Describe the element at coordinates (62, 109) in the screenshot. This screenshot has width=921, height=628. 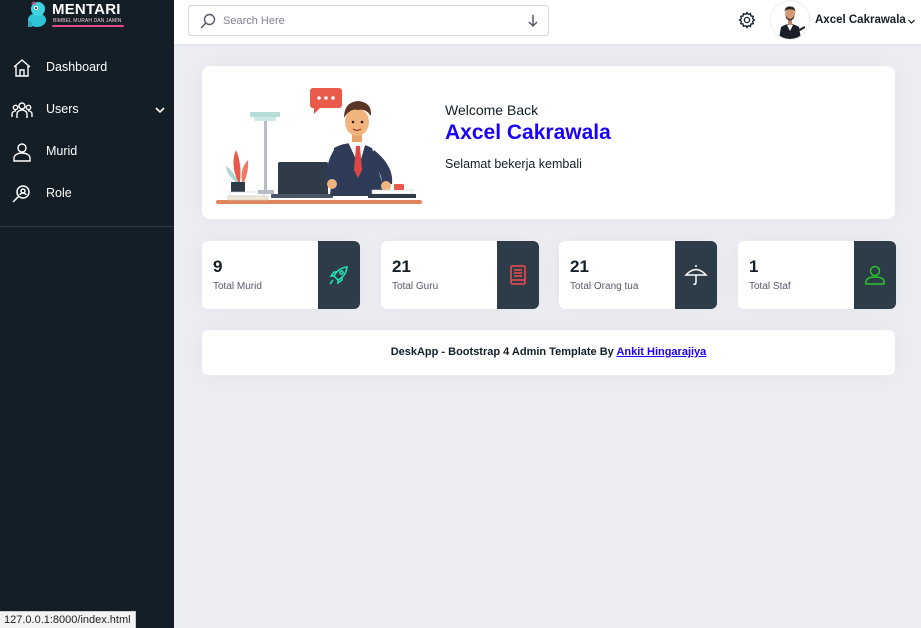
I see `sidebar-item-label: Users` at that location.